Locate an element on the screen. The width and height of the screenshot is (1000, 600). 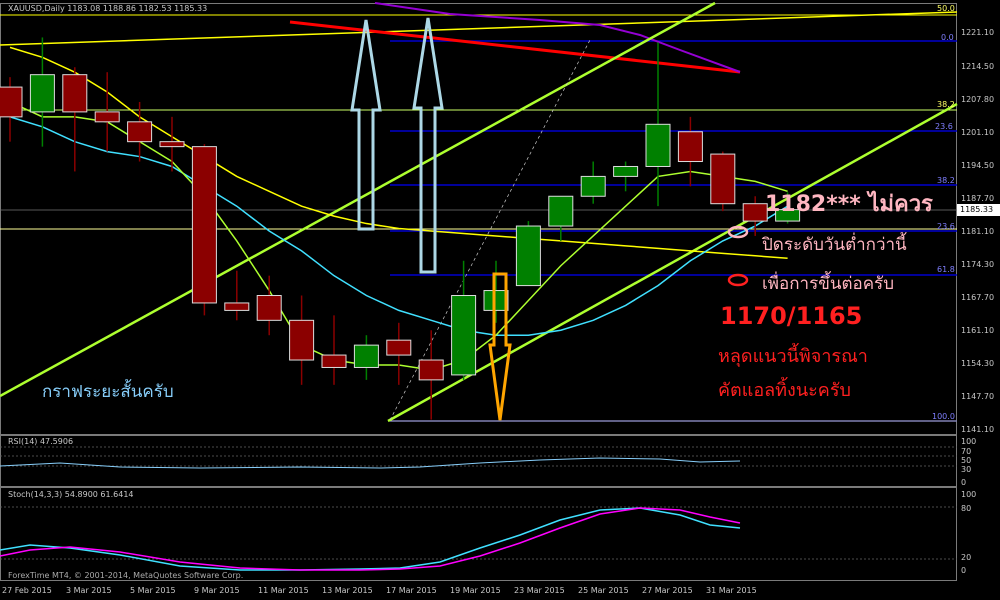
time-tick: 27 Mar 2015 is located at coordinates (667, 590).